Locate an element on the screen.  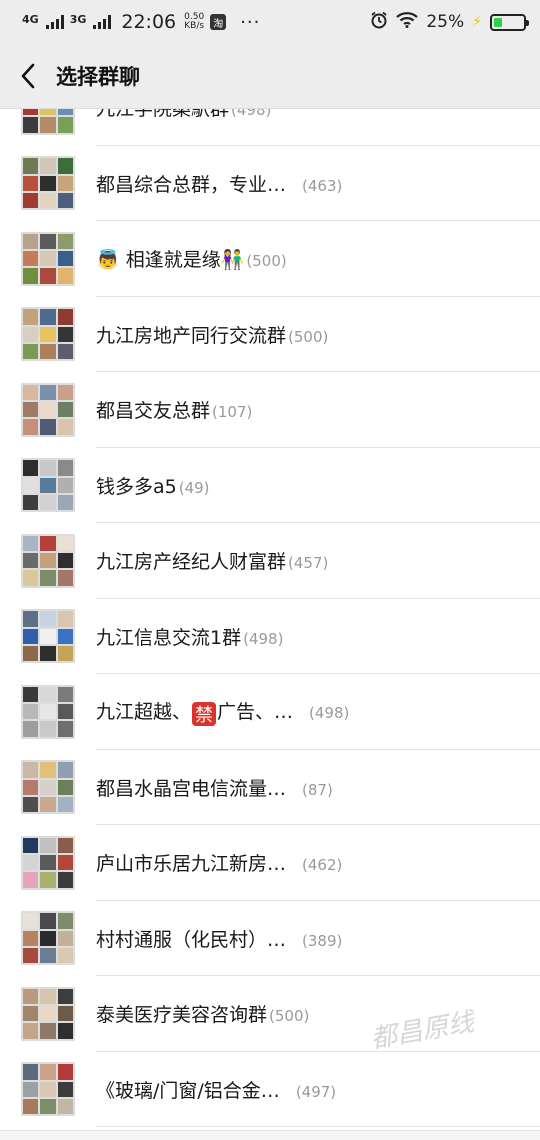
member-count: (463) is located at coordinates (322, 185).